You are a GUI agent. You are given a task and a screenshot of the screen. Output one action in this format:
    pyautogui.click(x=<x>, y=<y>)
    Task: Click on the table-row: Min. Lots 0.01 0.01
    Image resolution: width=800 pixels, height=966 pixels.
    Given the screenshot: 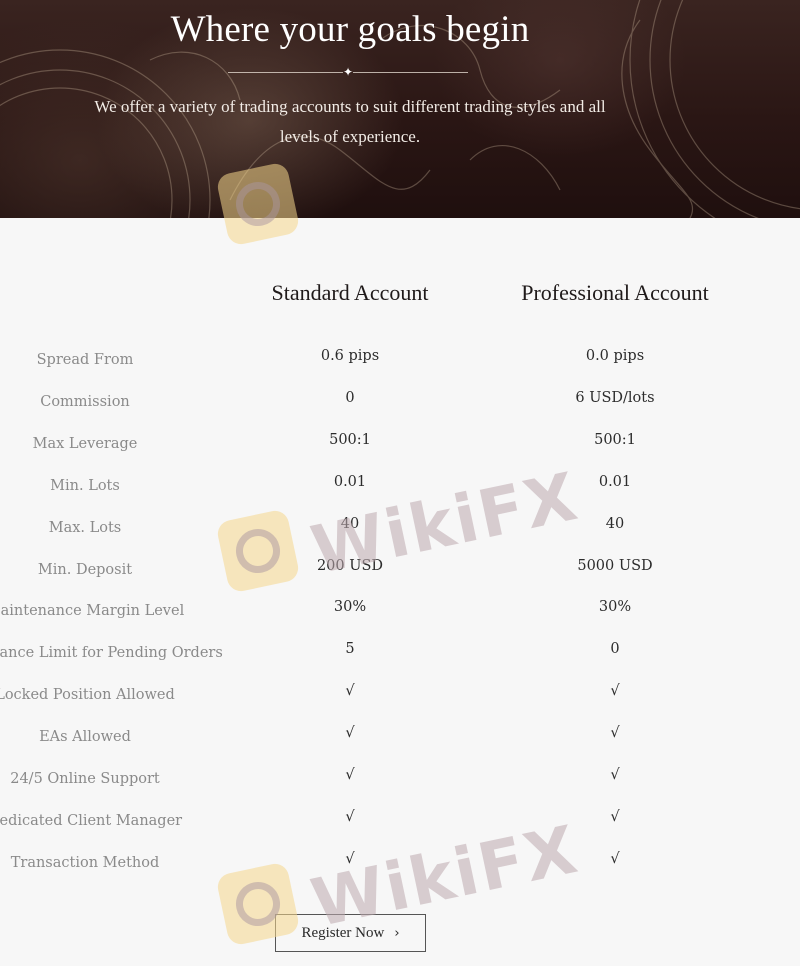 What is the action you would take?
    pyautogui.click(x=400, y=496)
    